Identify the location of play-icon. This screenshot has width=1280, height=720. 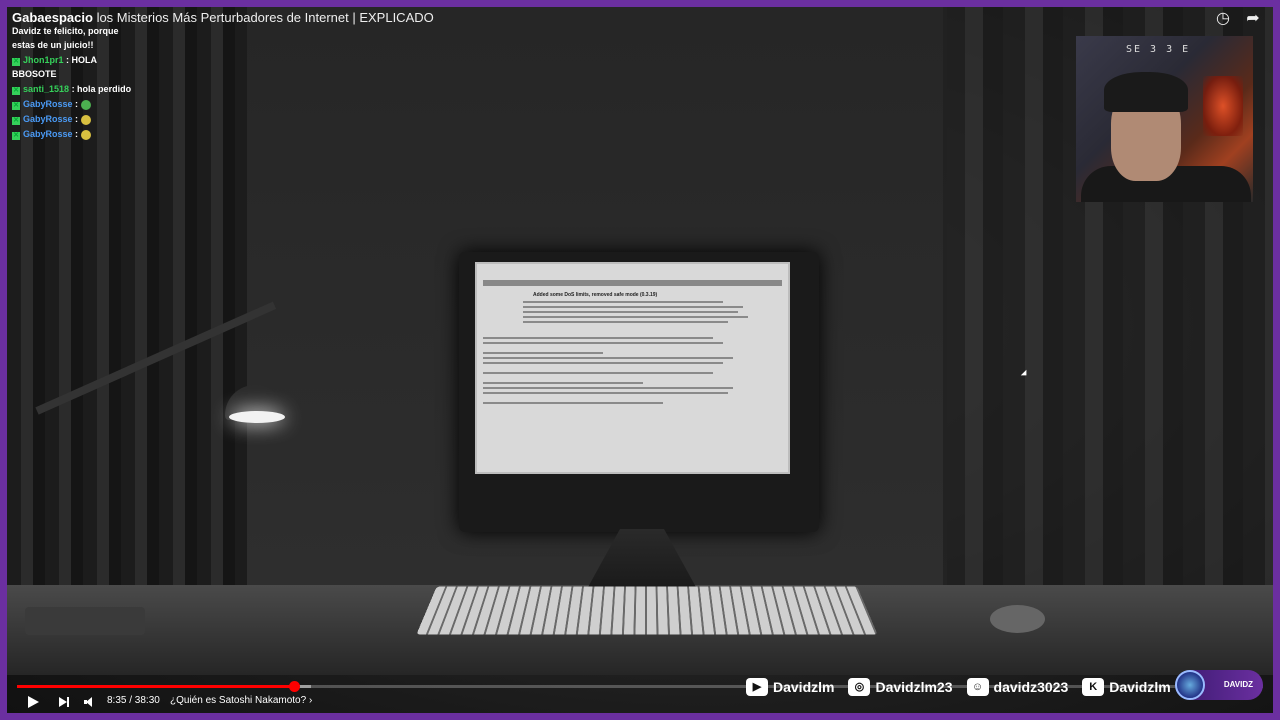
(33, 702).